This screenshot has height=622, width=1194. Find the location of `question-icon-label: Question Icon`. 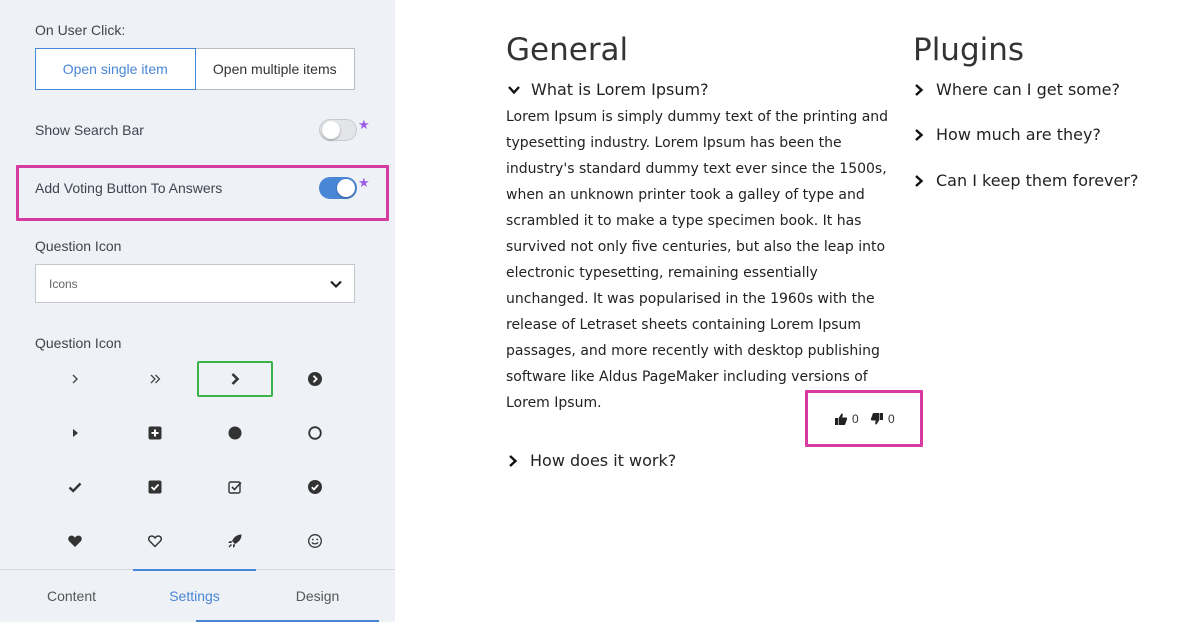

question-icon-label: Question Icon is located at coordinates (78, 246).